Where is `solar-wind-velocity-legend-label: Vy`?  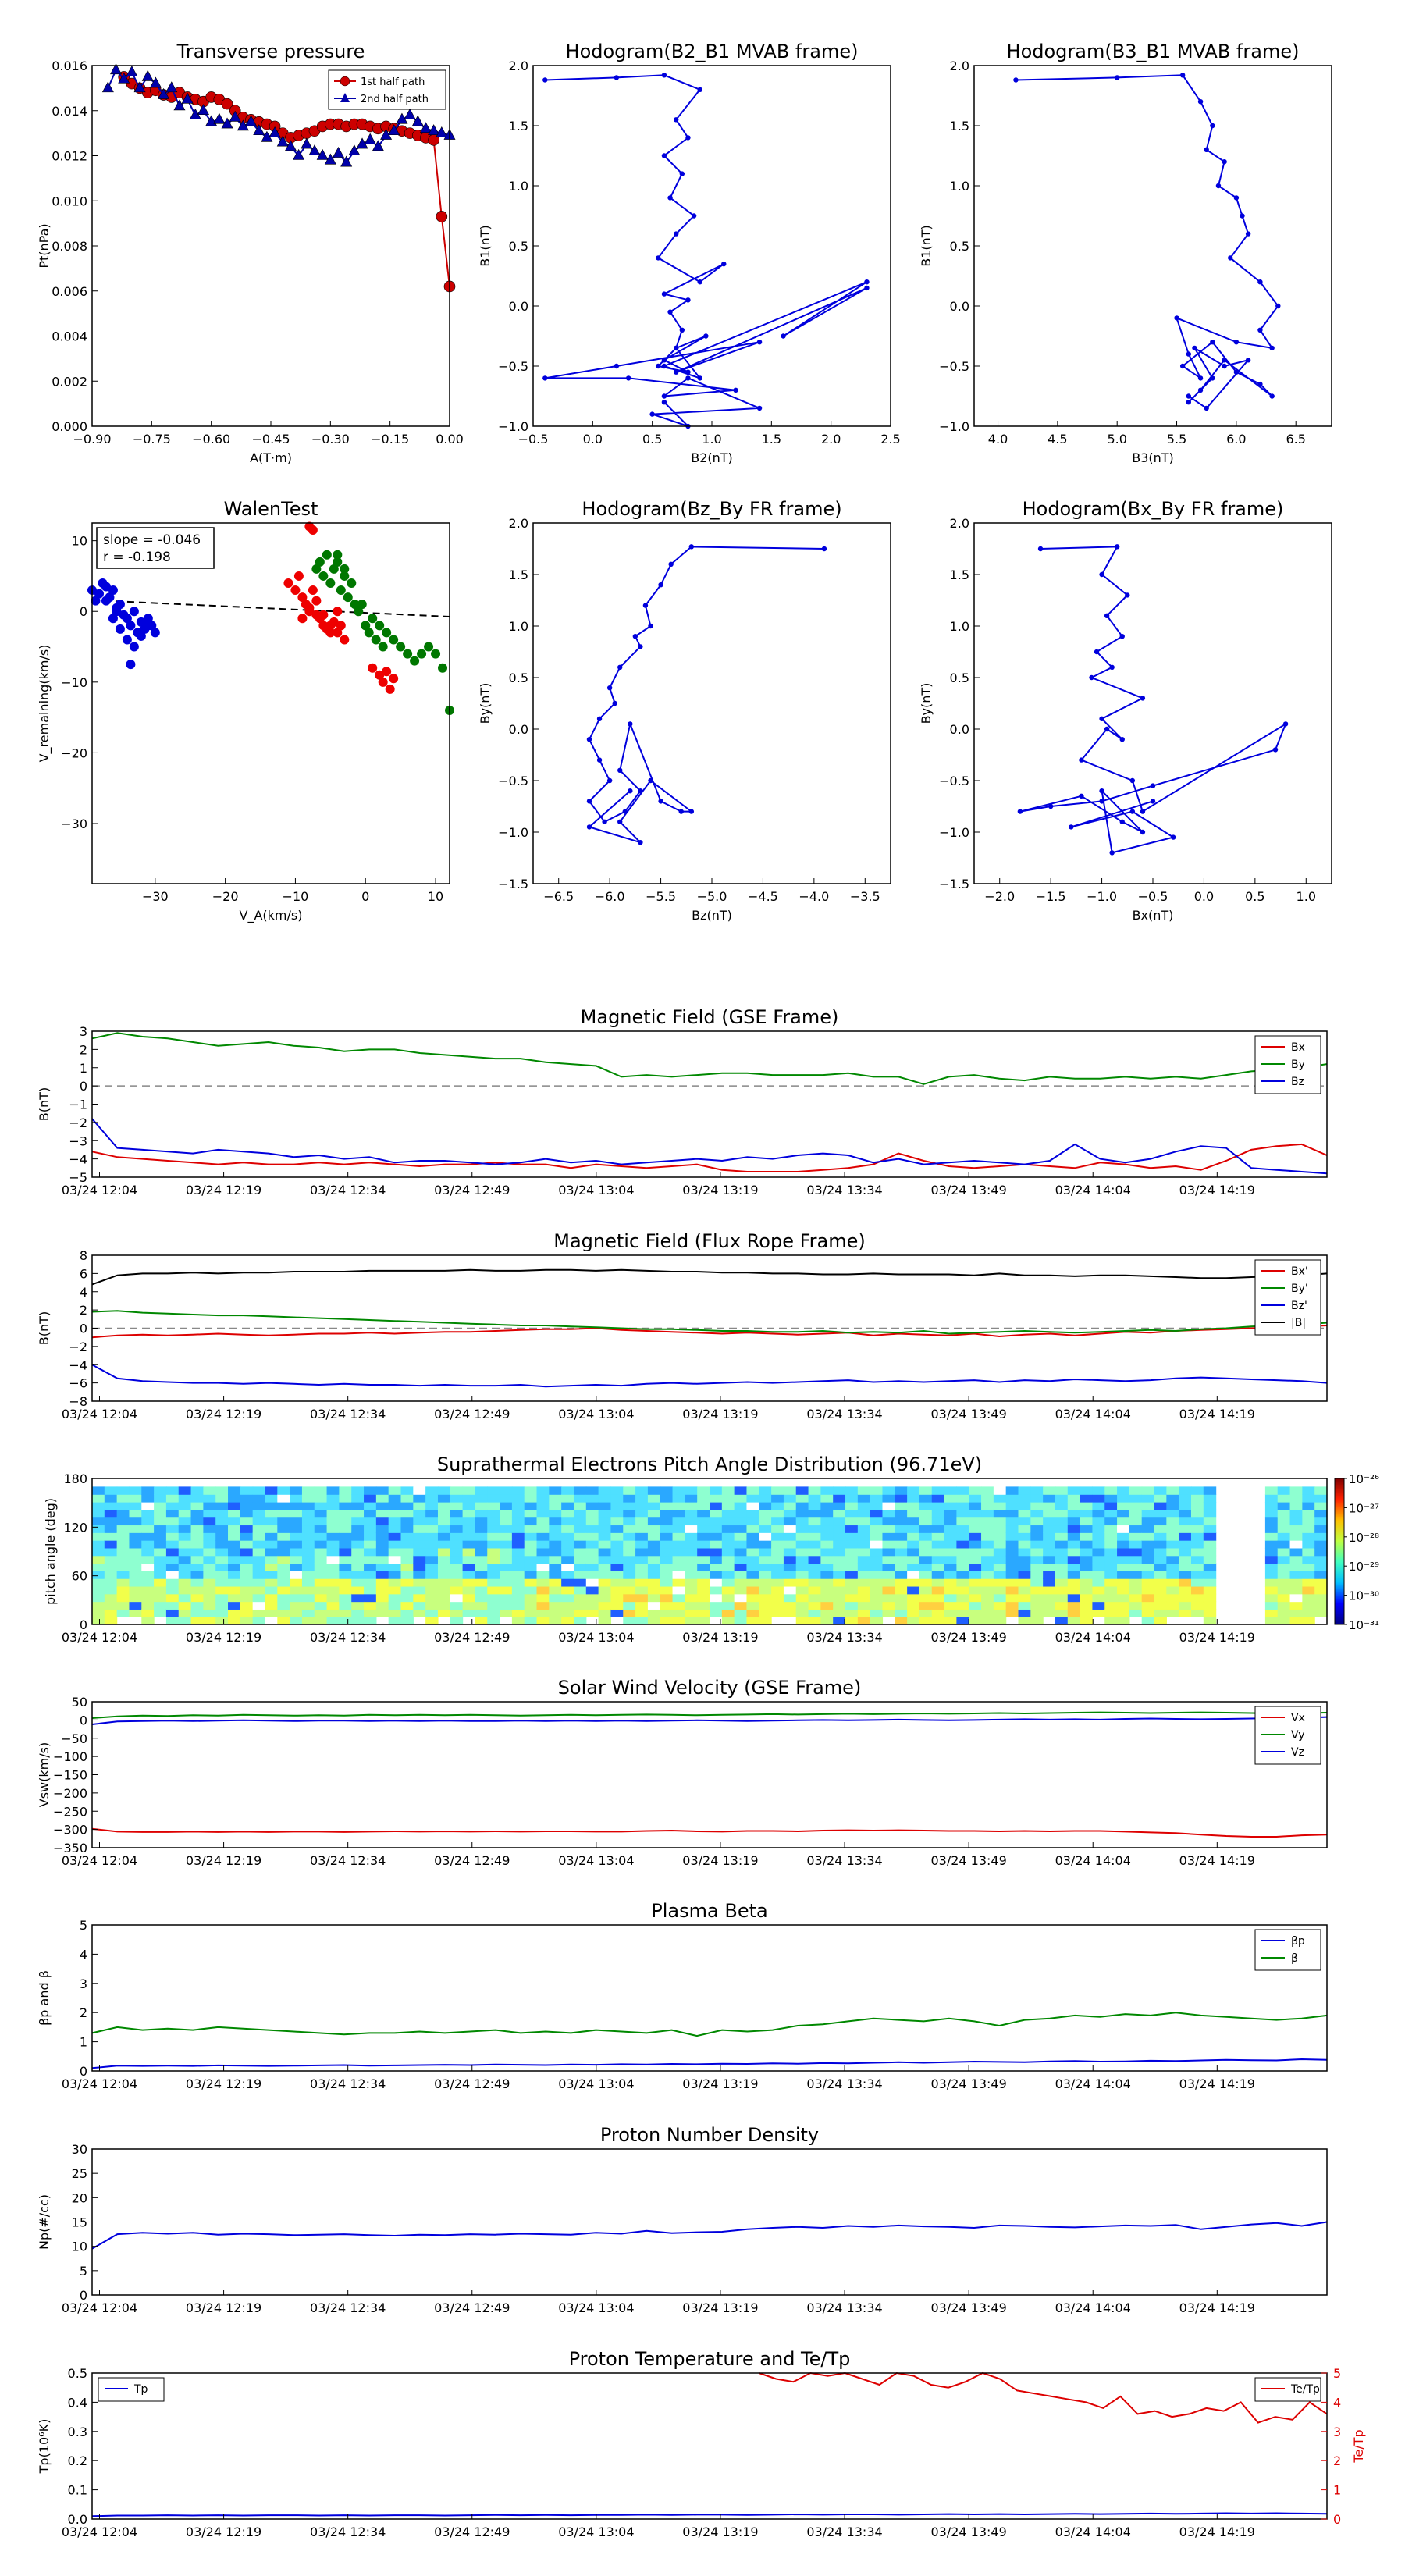 solar-wind-velocity-legend-label: Vy is located at coordinates (1298, 1736).